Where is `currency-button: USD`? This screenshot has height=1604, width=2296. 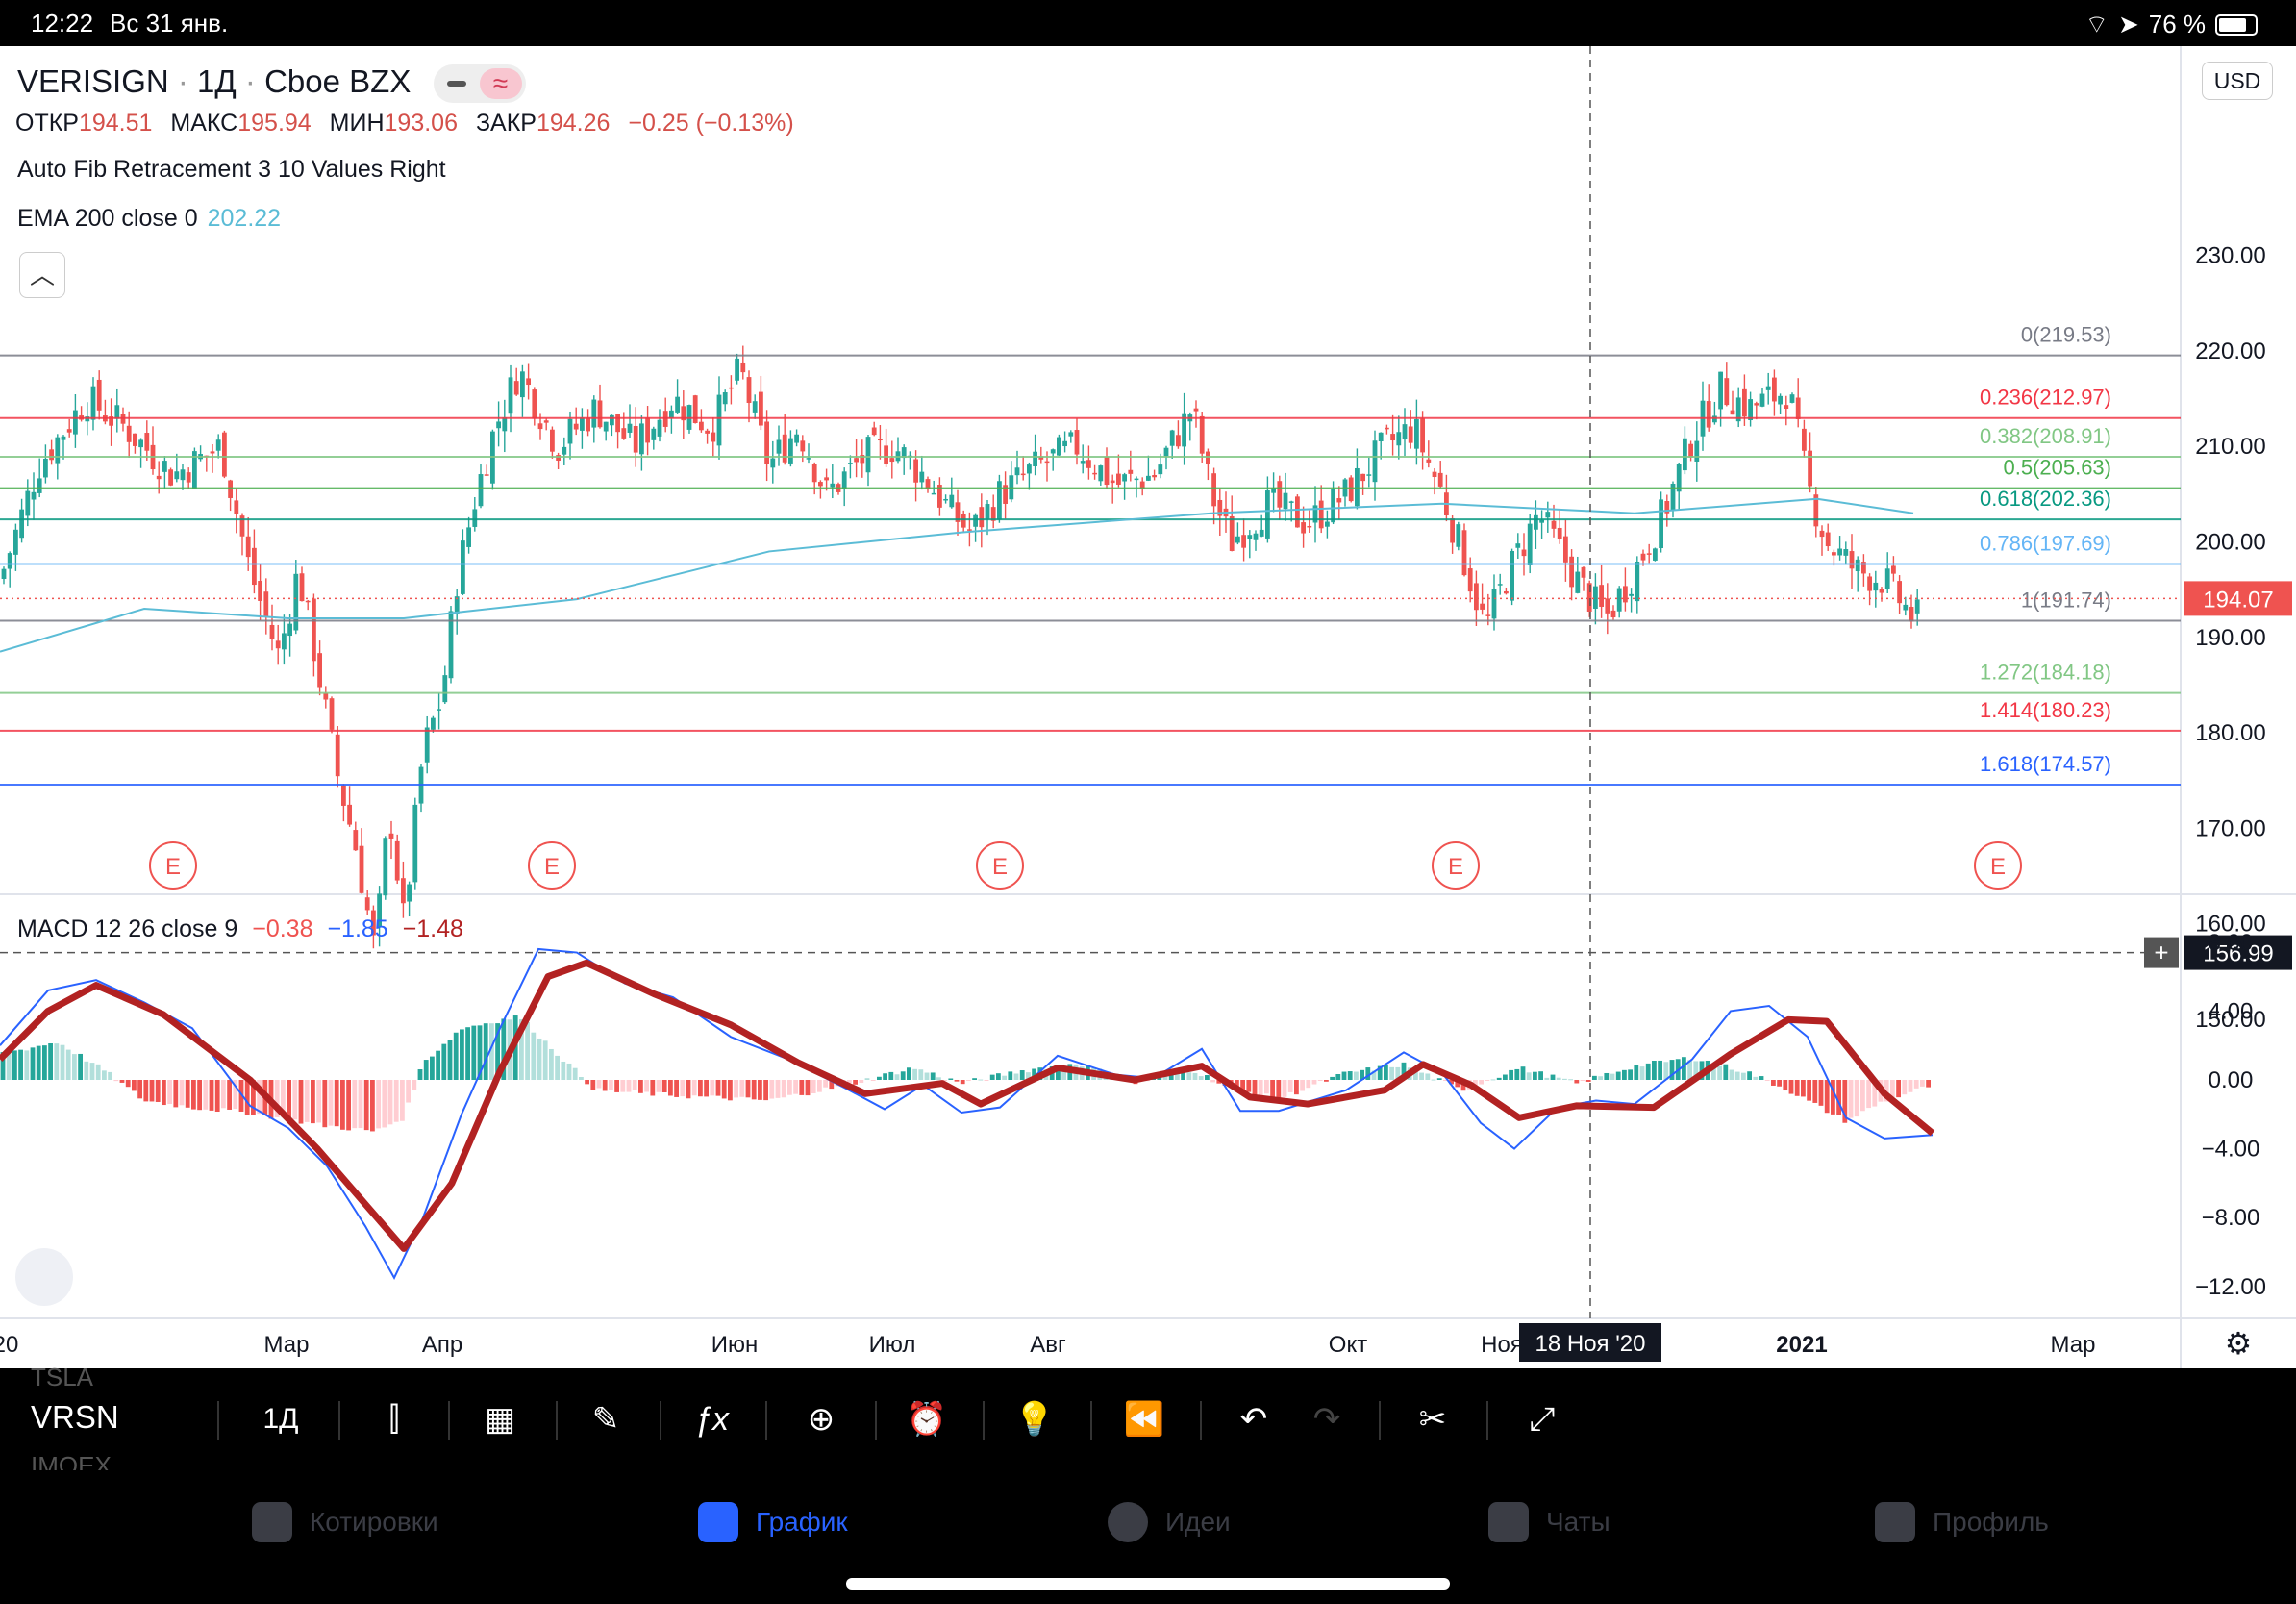
currency-button: USD is located at coordinates (2237, 81).